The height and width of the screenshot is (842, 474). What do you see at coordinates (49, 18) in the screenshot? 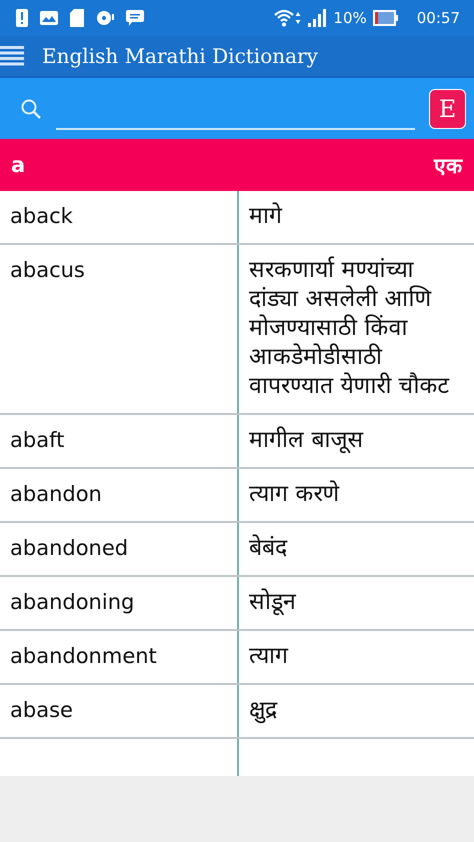
I see `image-icon` at bounding box center [49, 18].